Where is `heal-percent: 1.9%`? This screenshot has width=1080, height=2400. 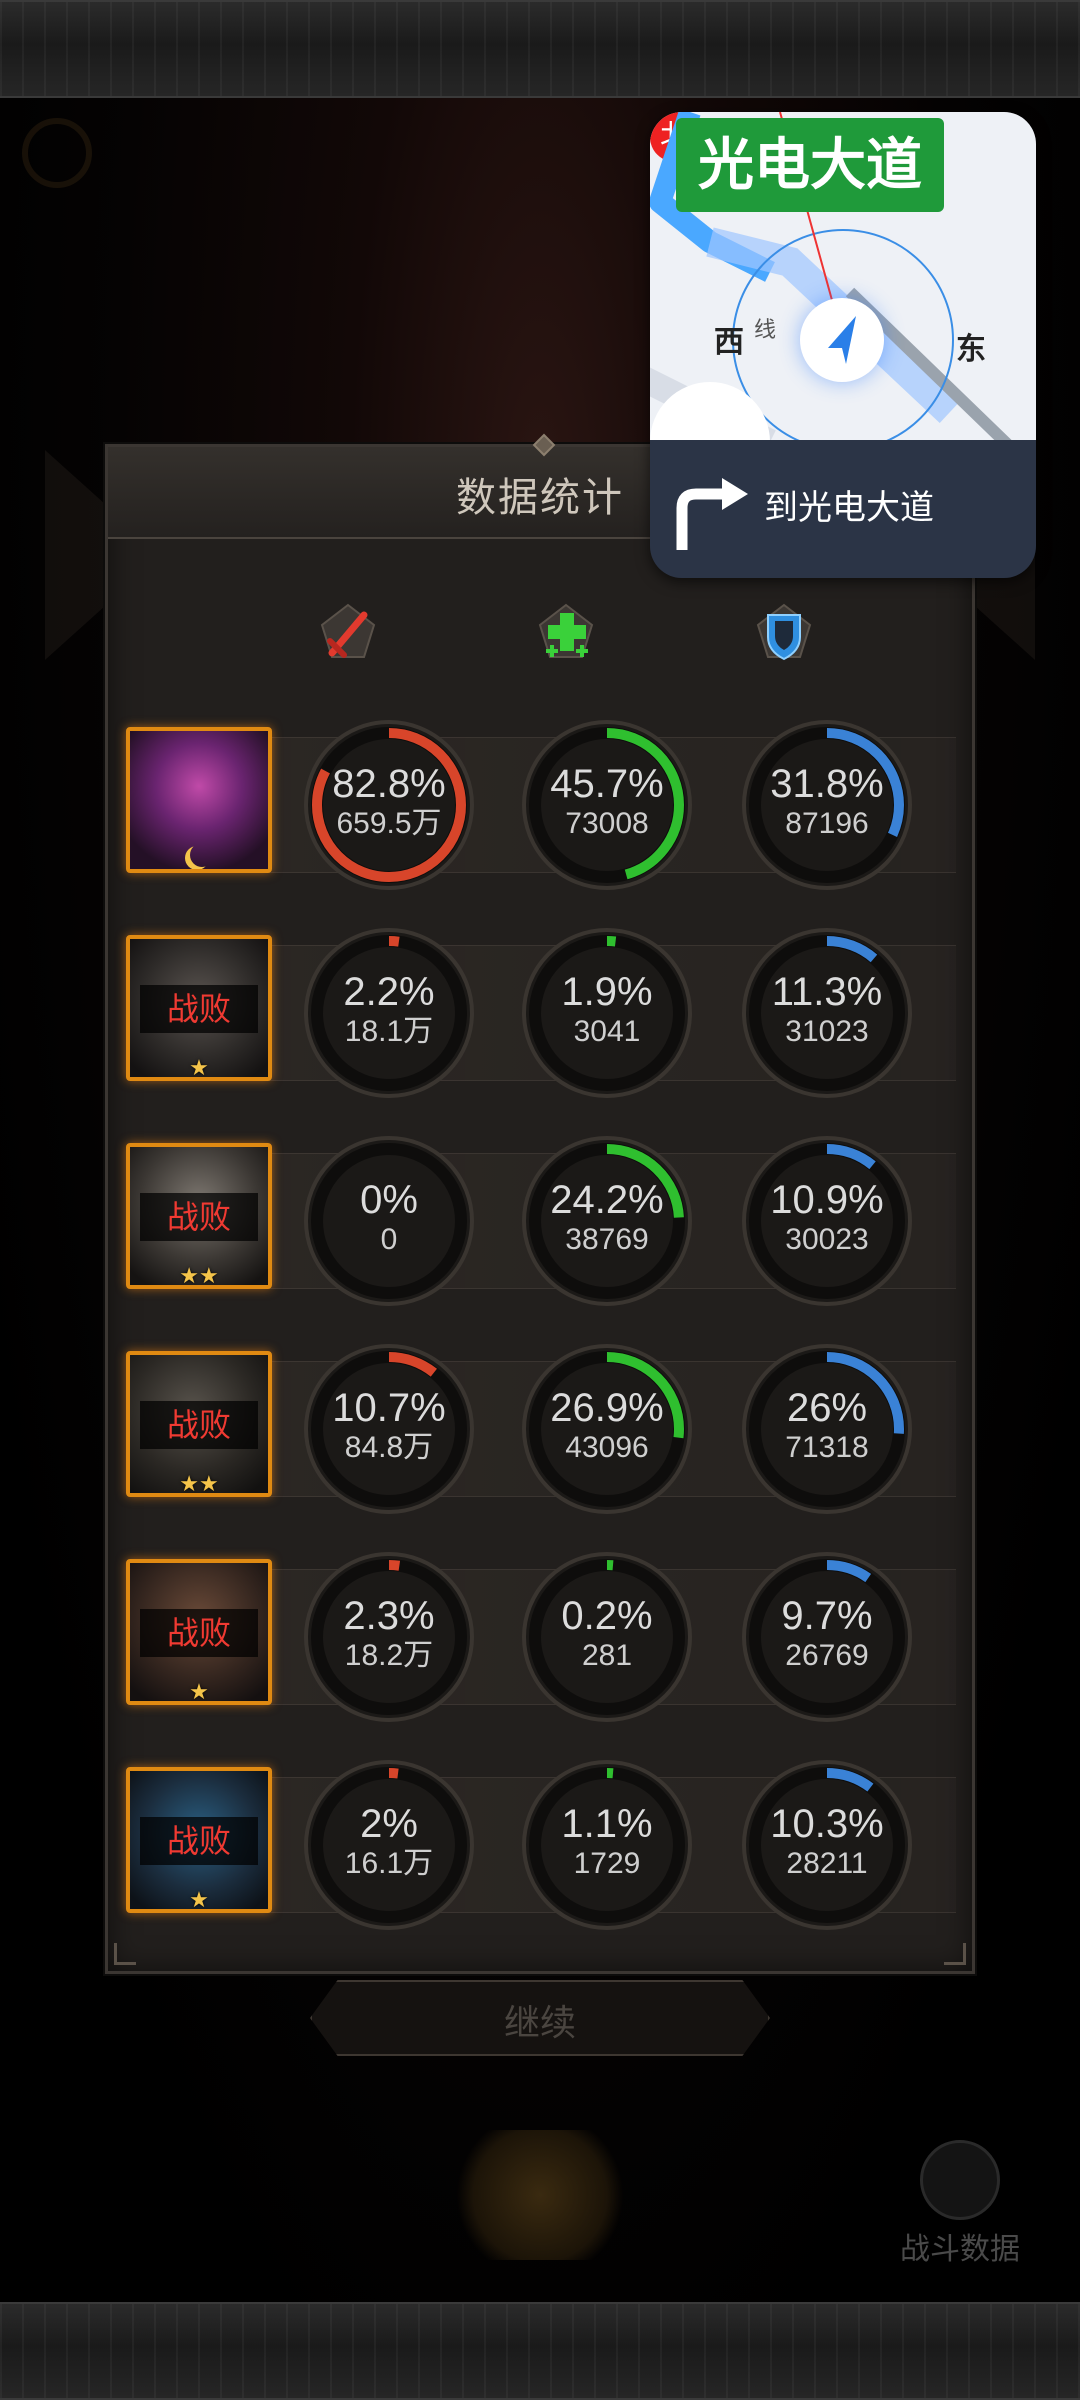 heal-percent: 1.9% is located at coordinates (607, 992).